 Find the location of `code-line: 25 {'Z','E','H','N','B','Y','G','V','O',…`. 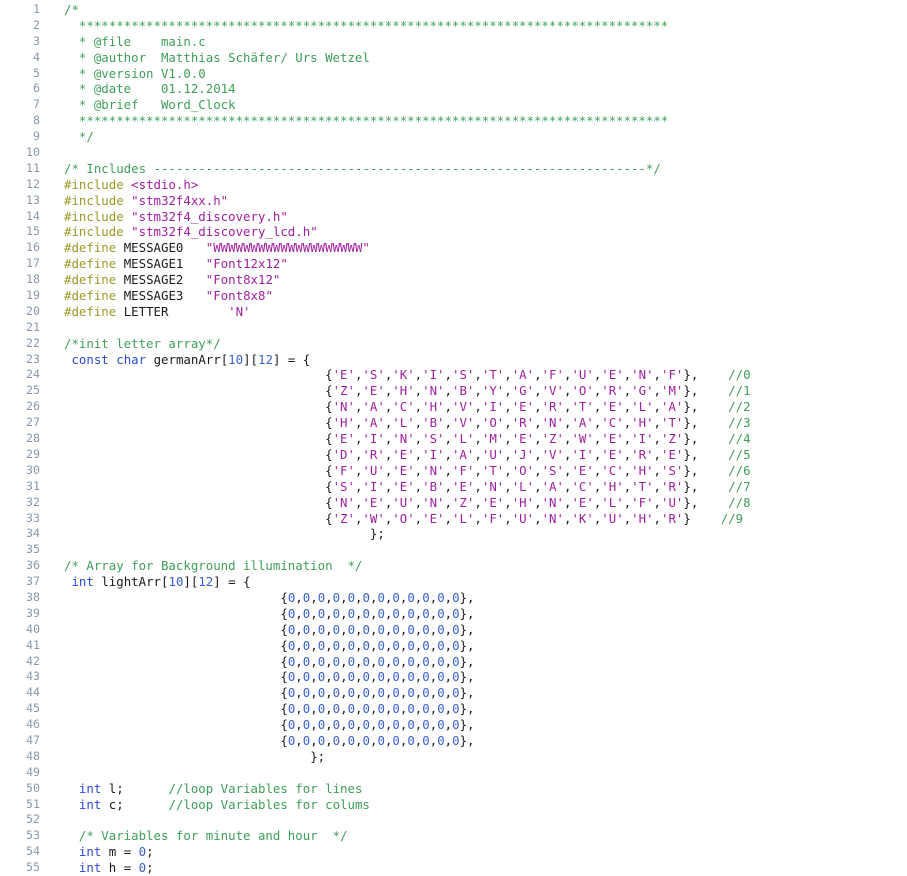

code-line: 25 {'Z','E','H','N','B','Y','G','V','O',… is located at coordinates (453, 391).